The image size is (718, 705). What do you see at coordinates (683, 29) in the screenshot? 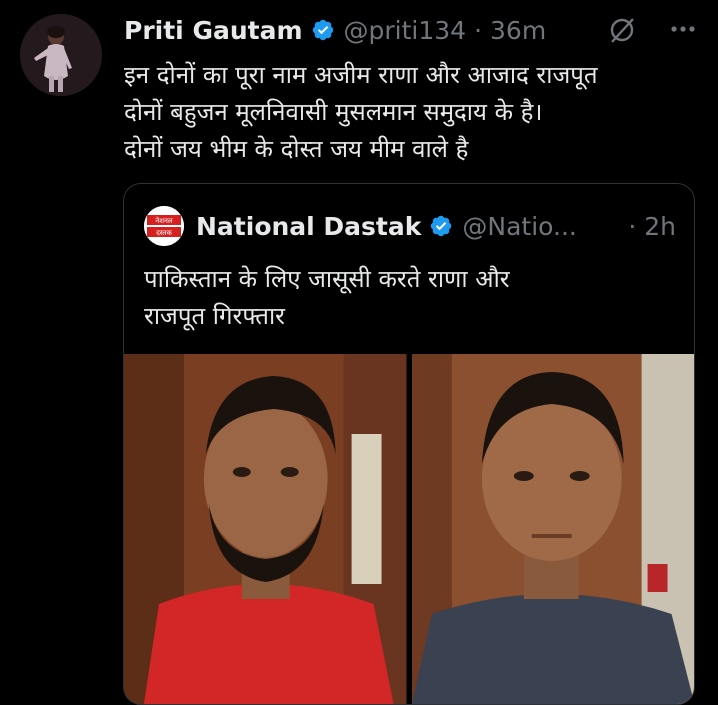
I see `more-options-icon` at bounding box center [683, 29].